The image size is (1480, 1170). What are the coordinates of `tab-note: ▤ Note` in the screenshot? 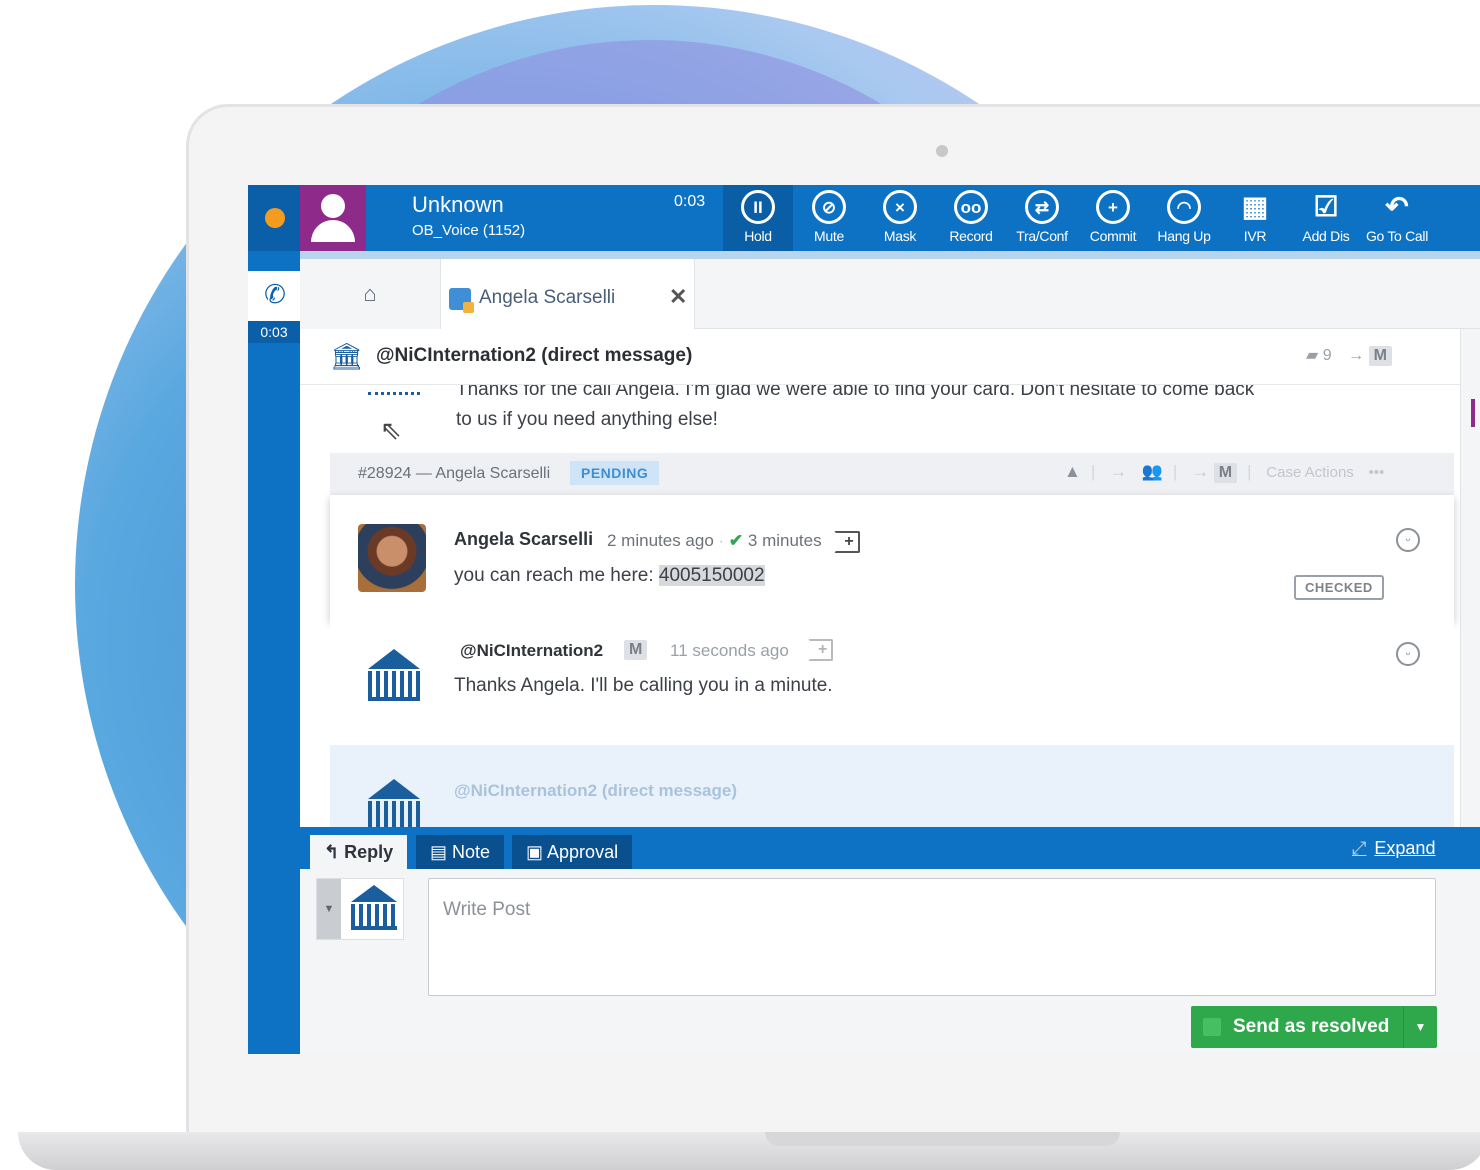 It's located at (460, 852).